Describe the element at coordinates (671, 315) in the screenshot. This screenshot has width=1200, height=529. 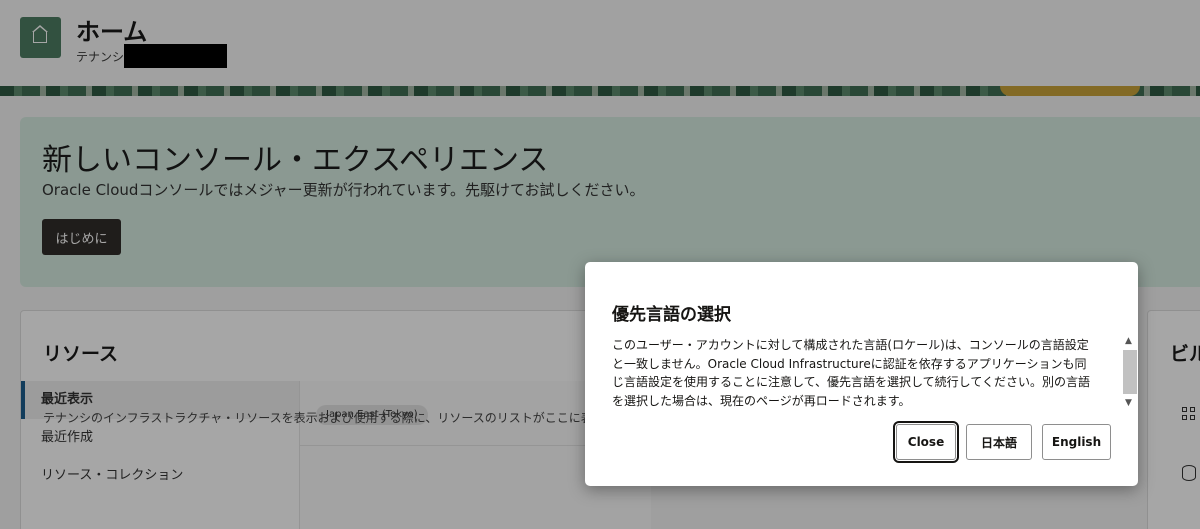
I see `dialog-title: 優先言語の選択` at that location.